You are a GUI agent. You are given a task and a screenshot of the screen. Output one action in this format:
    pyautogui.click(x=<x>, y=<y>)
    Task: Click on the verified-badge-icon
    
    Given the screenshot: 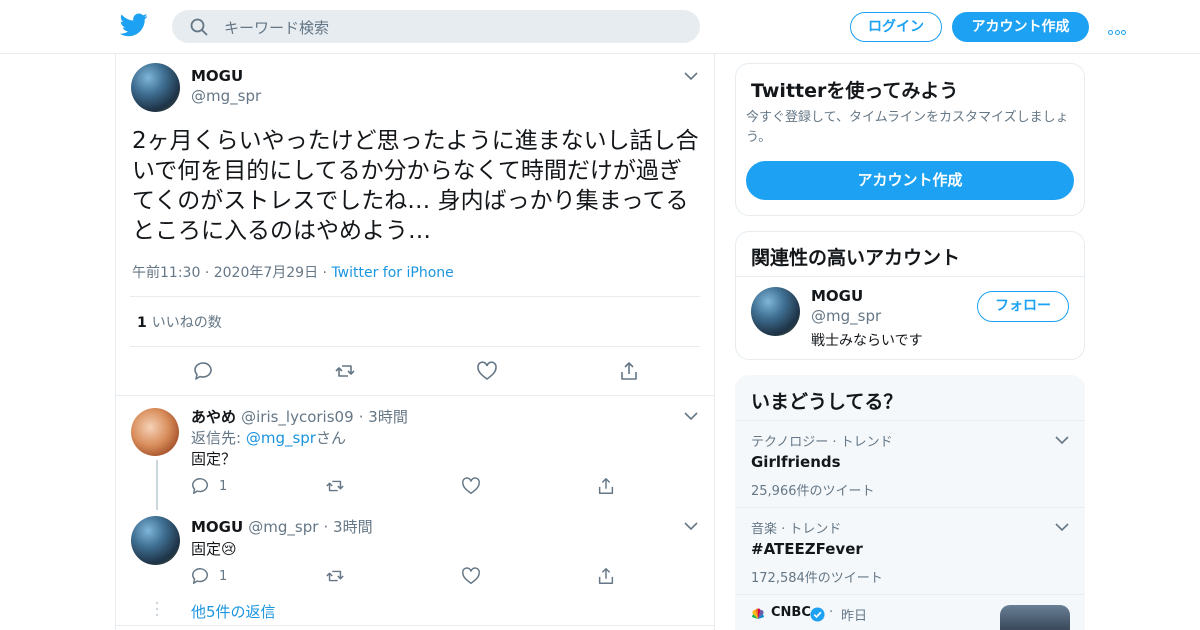 What is the action you would take?
    pyautogui.click(x=817, y=614)
    